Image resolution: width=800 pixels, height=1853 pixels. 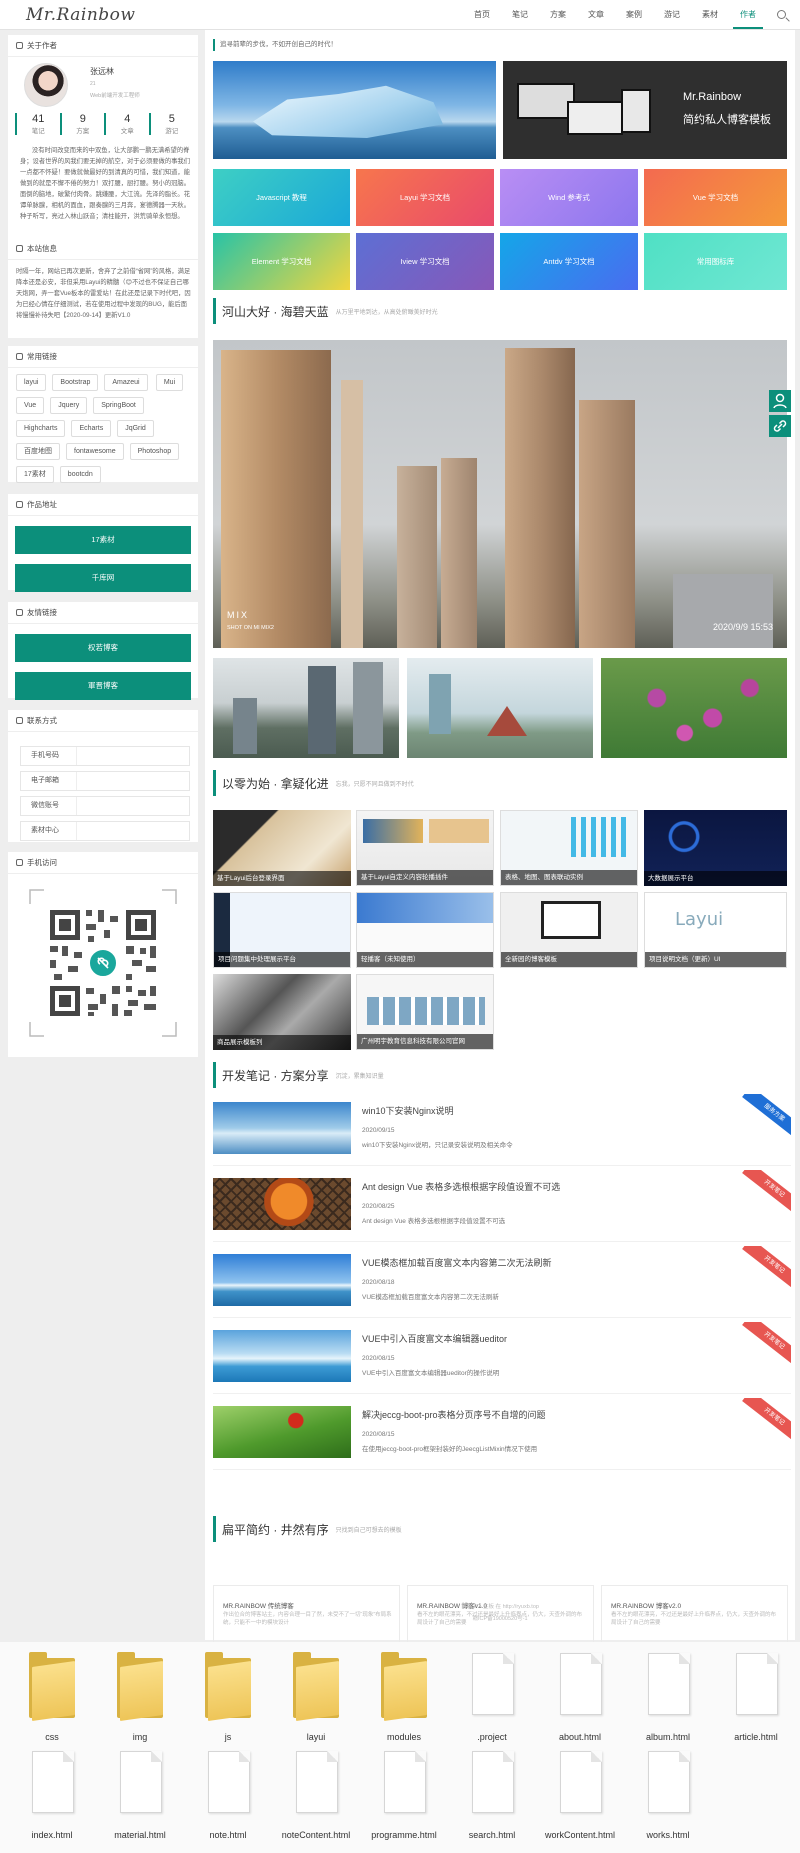 I want to click on products-section-head: 扁平简约 · 井然有序 只找到自己可想去的模板, so click(x=307, y=1529).